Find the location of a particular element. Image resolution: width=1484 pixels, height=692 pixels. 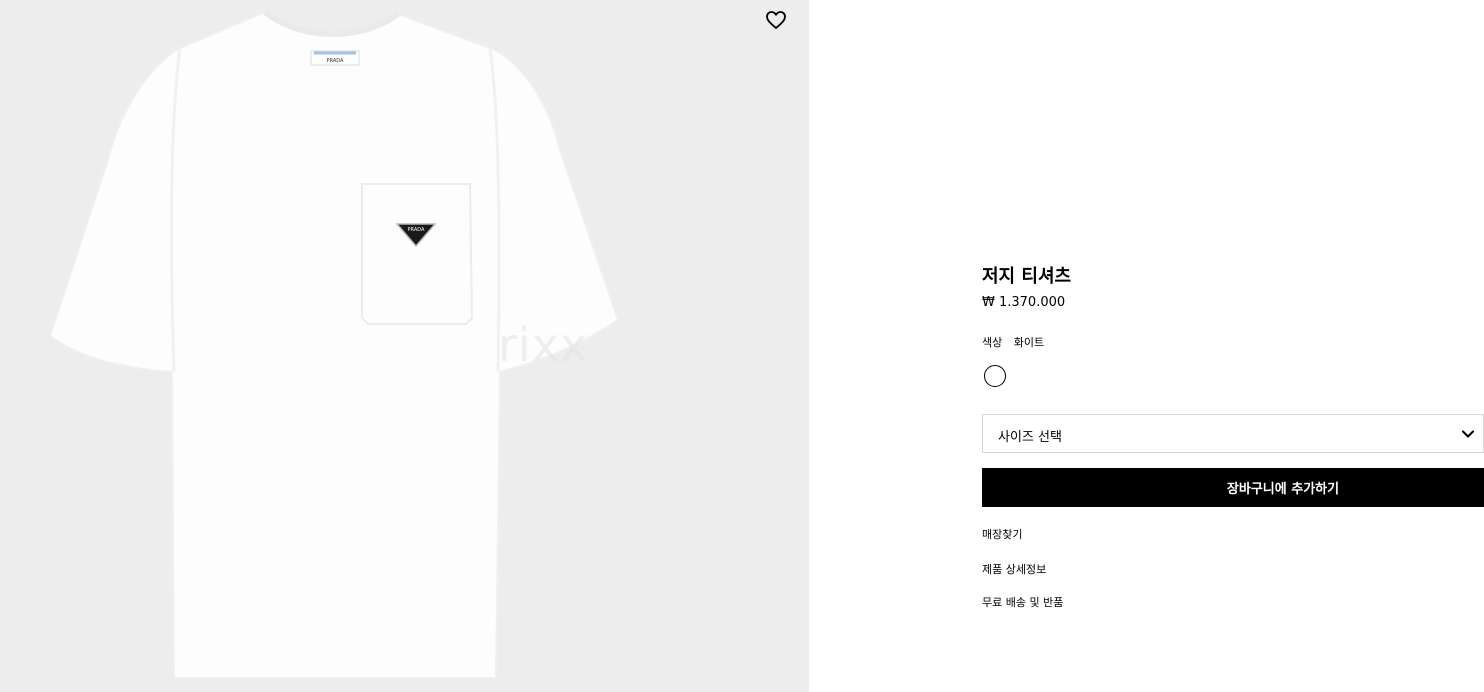

store-locator-link: 매장찾기 is located at coordinates (1002, 534).